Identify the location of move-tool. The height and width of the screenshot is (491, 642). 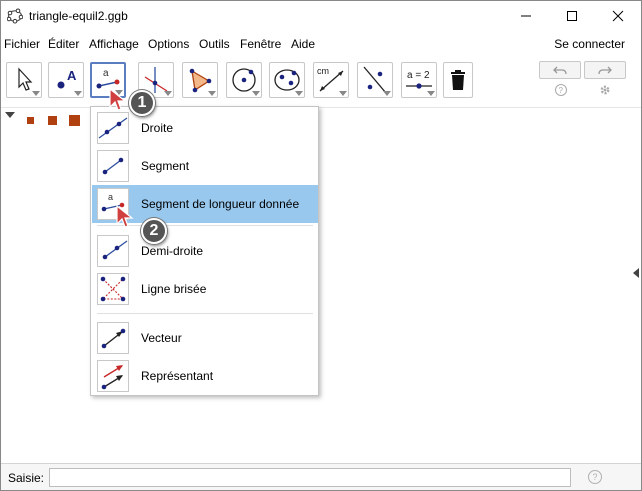
(24, 80).